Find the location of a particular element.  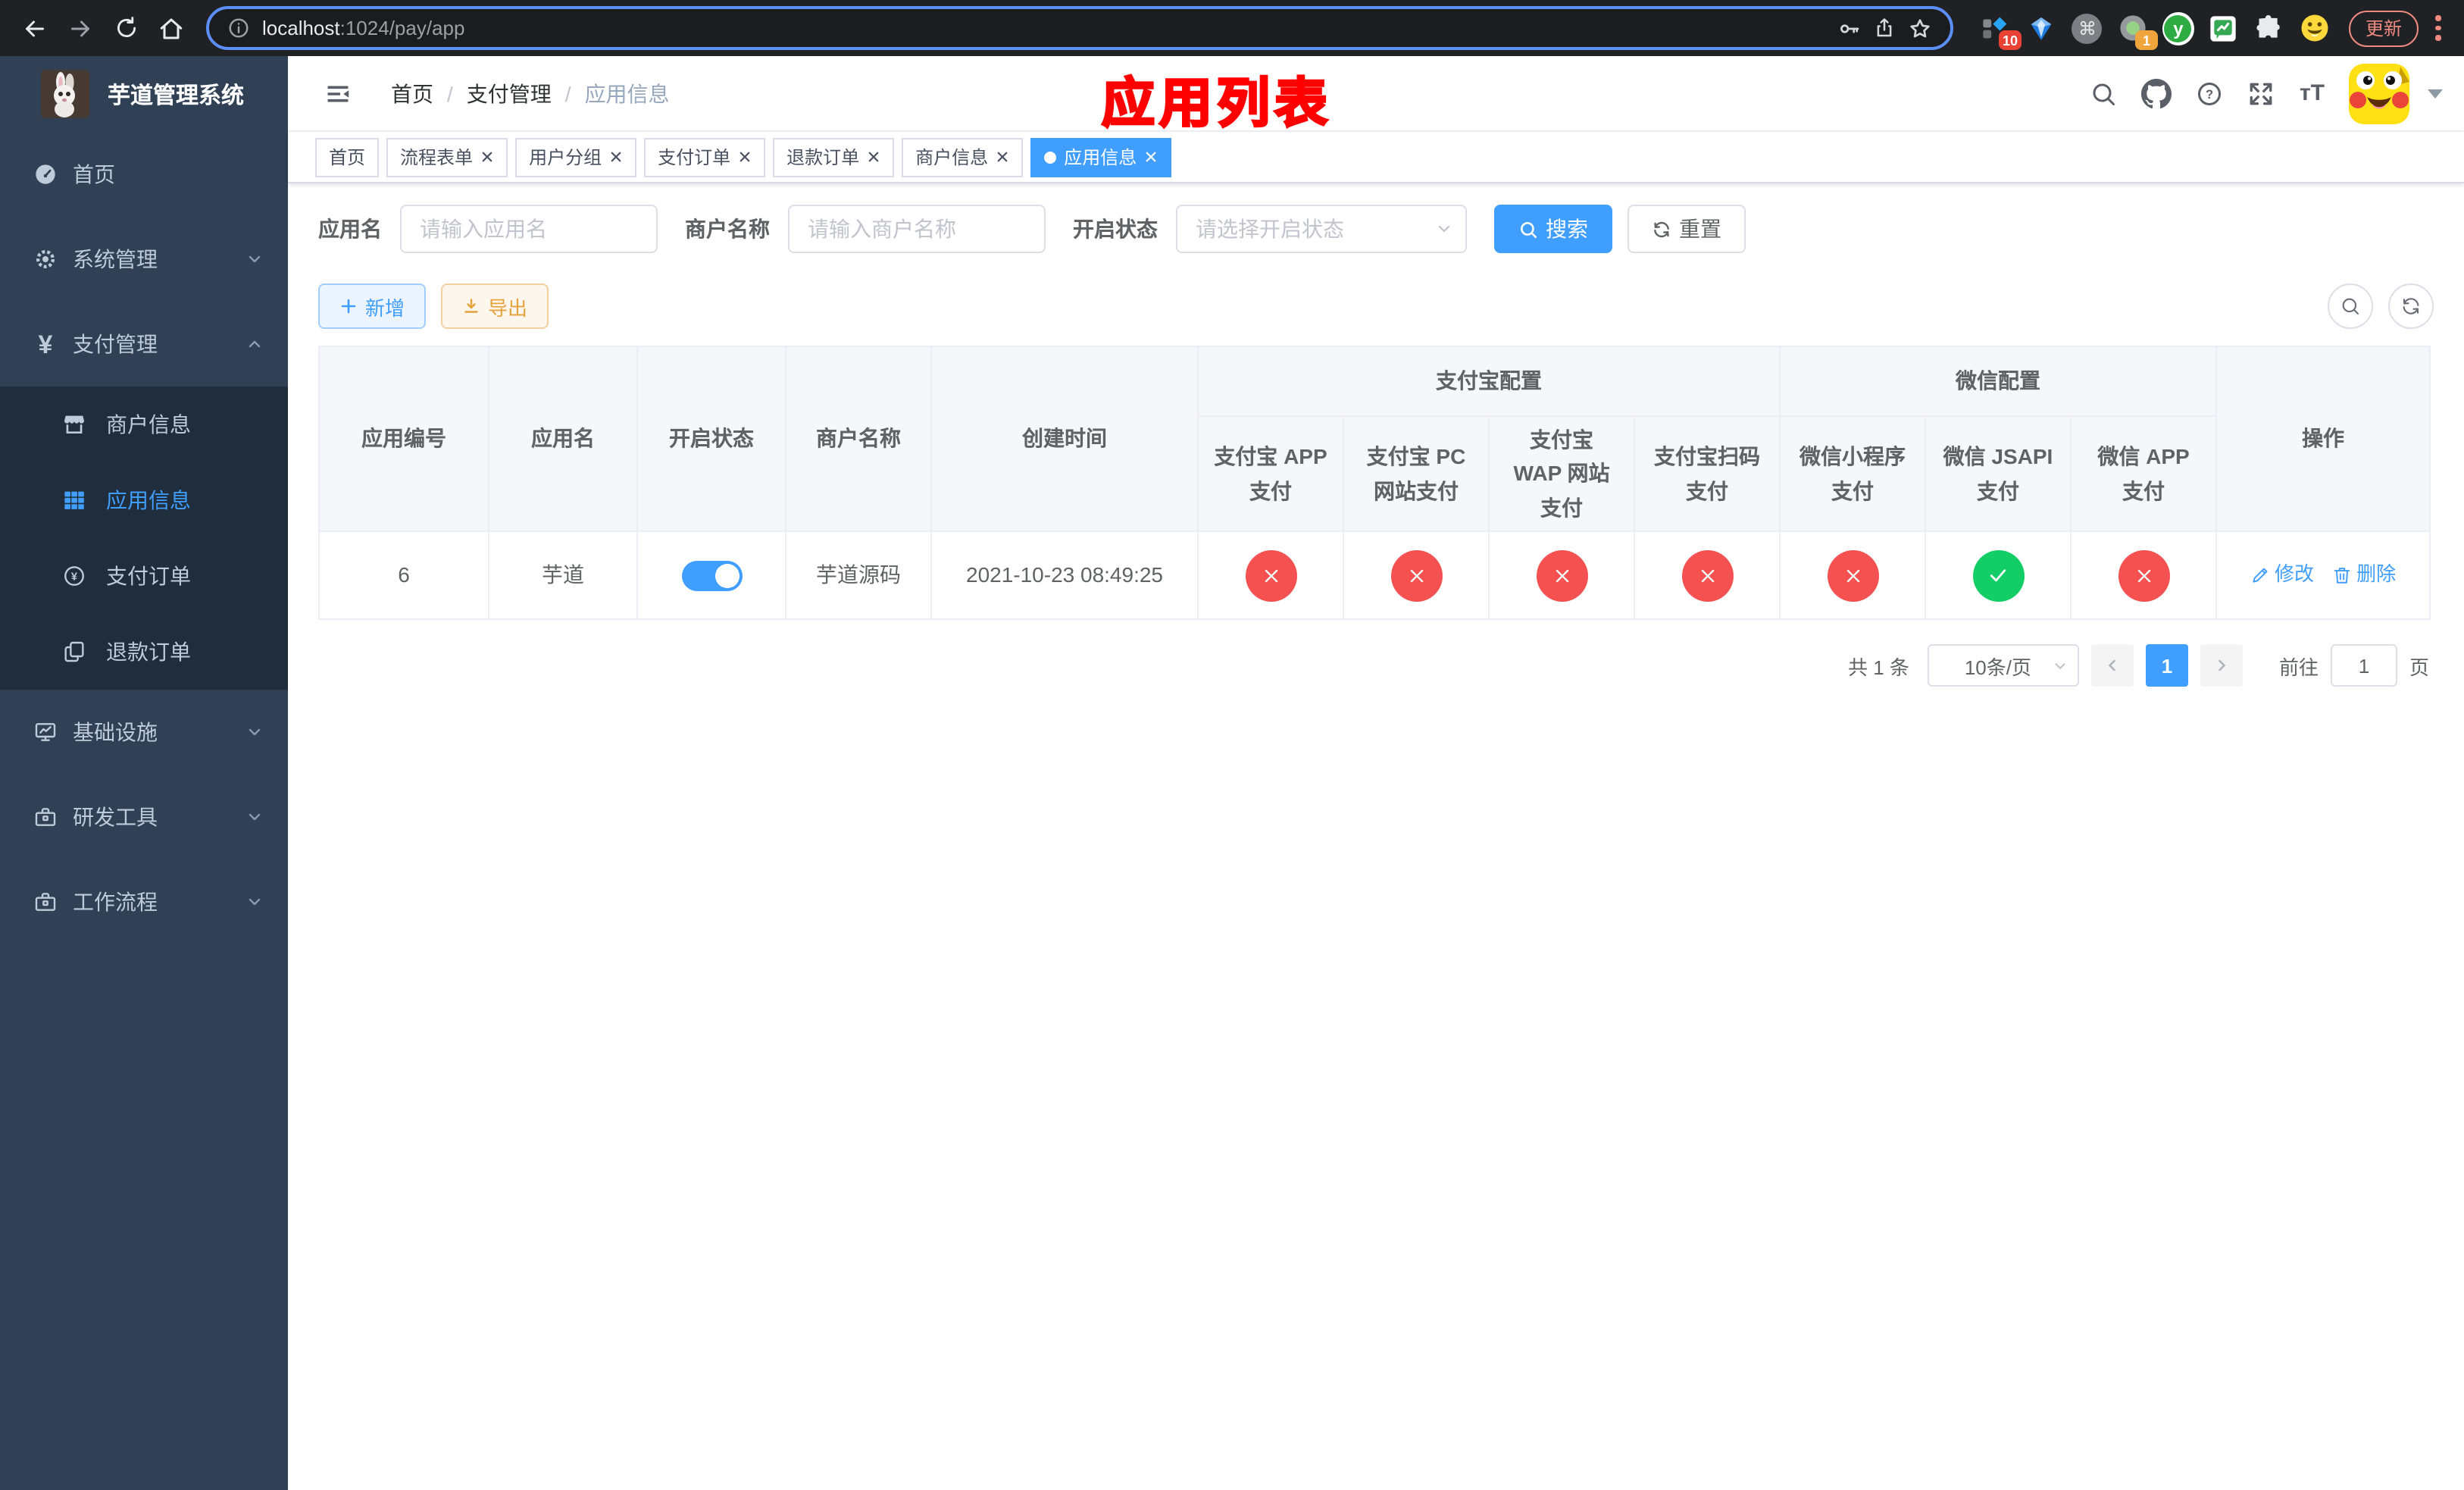

avatar-caret-icon is located at coordinates (2435, 93).